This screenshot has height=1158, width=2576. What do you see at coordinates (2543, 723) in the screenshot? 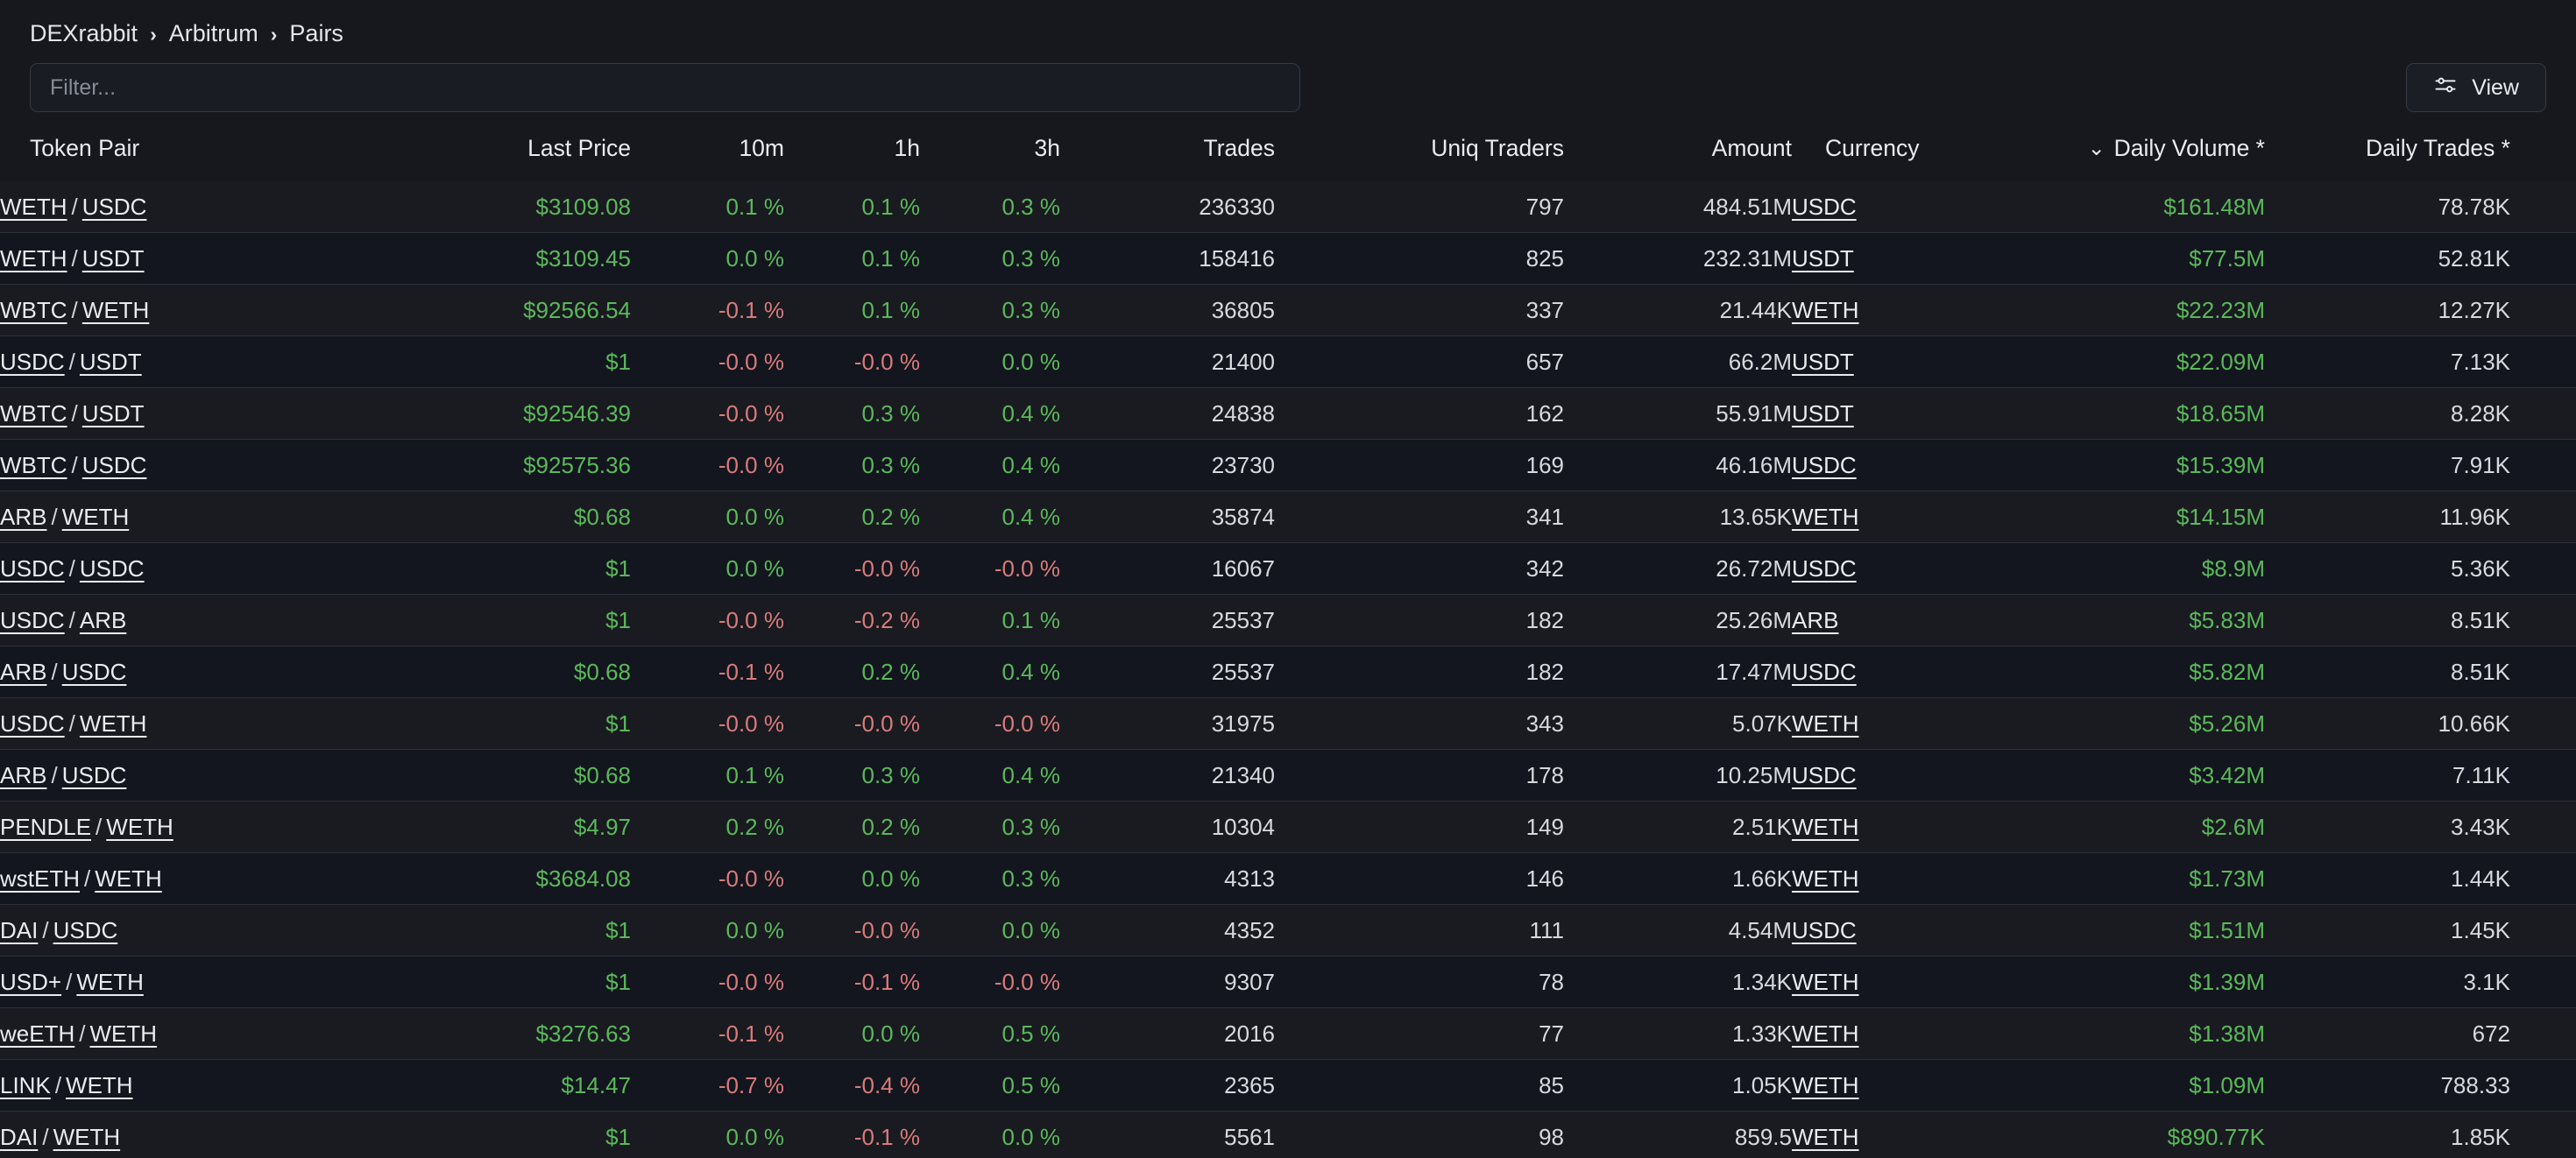
I see `cell-dex-markets: 61` at bounding box center [2543, 723].